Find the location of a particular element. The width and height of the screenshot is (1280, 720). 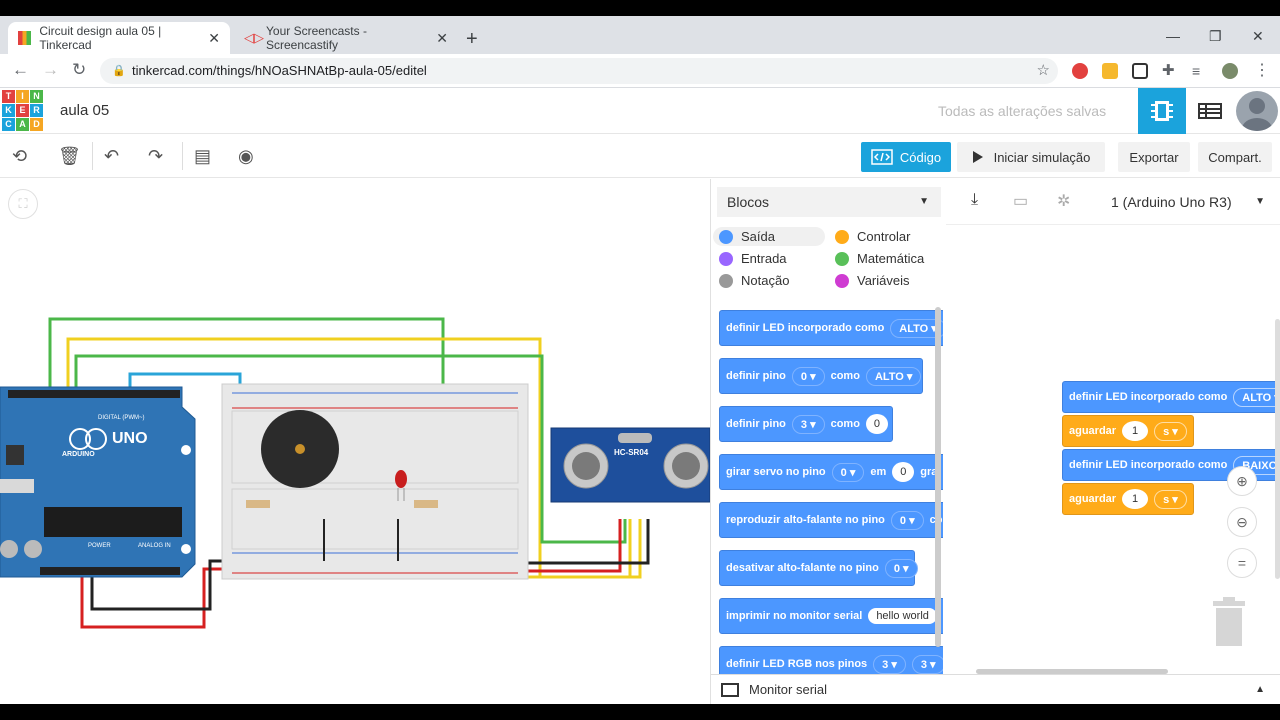

serial-monitor-bar: Monitor serial ▲ is located at coordinates (995, 689).